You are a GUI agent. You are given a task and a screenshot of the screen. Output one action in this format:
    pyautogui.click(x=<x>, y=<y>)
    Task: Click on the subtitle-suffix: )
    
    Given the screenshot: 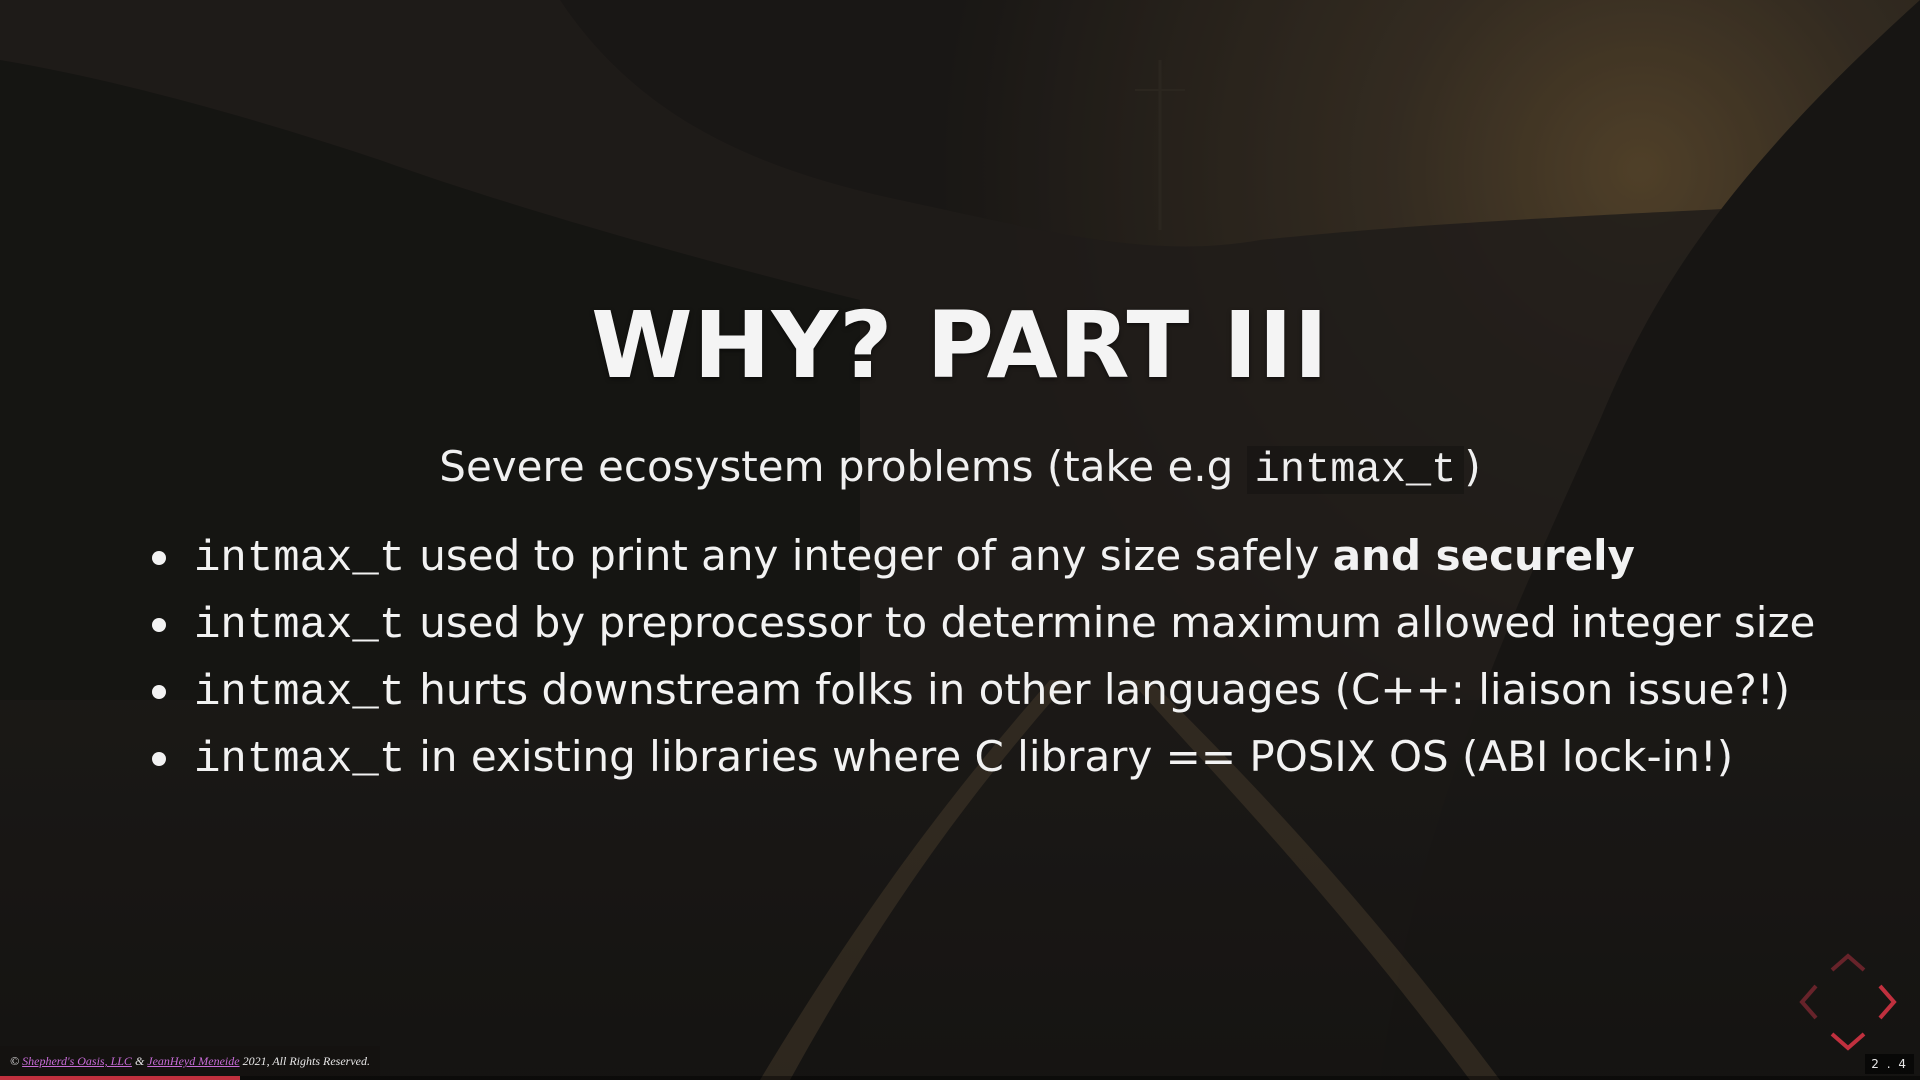 What is the action you would take?
    pyautogui.click(x=1472, y=466)
    